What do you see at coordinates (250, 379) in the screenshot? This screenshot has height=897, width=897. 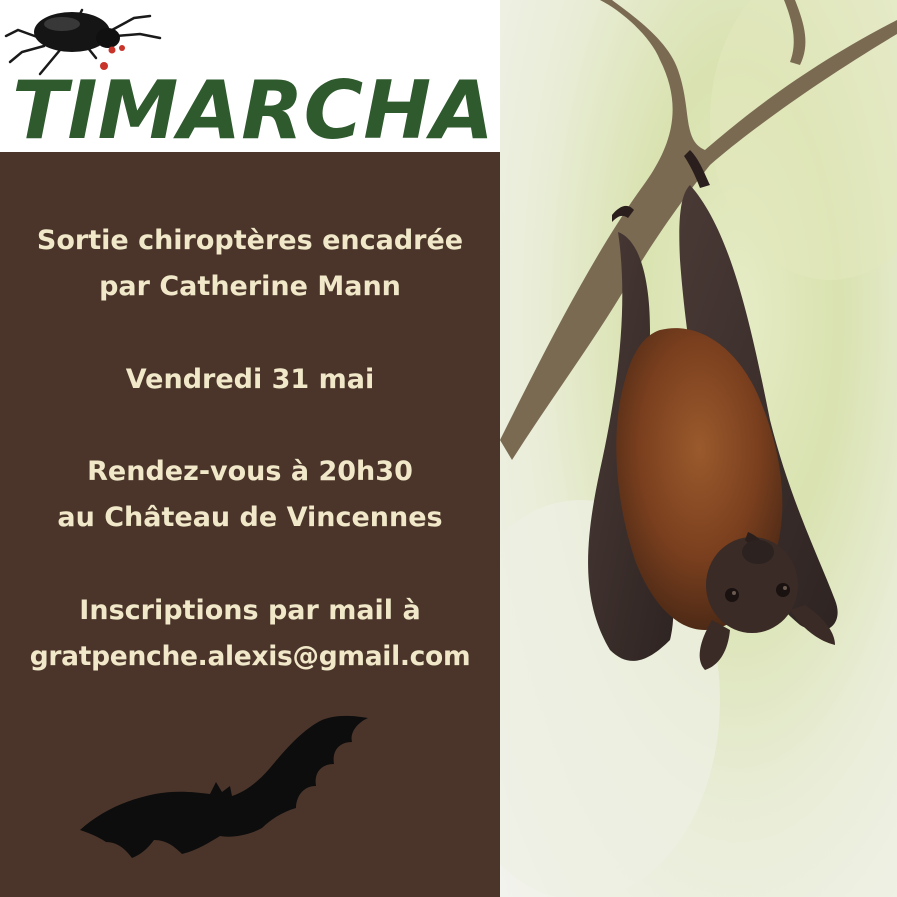 I see `event-date: Vendredi 31 mai` at bounding box center [250, 379].